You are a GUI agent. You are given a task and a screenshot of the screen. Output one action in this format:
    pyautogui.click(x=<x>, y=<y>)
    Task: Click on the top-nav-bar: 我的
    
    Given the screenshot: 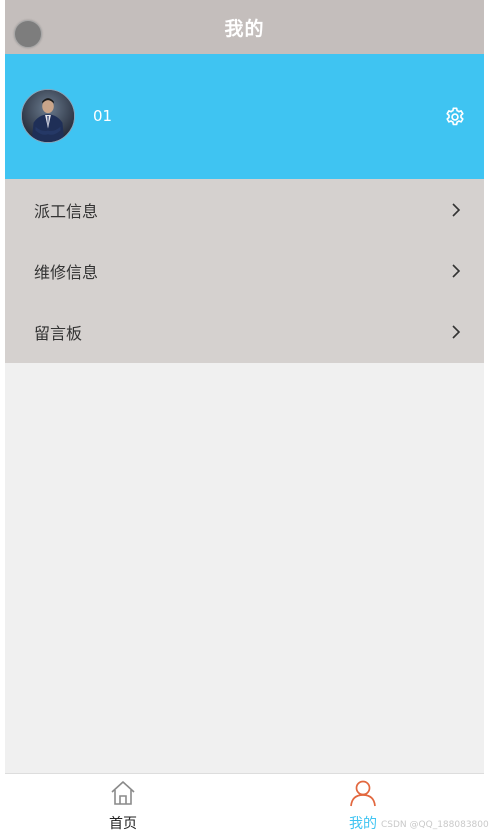 What is the action you would take?
    pyautogui.click(x=244, y=27)
    